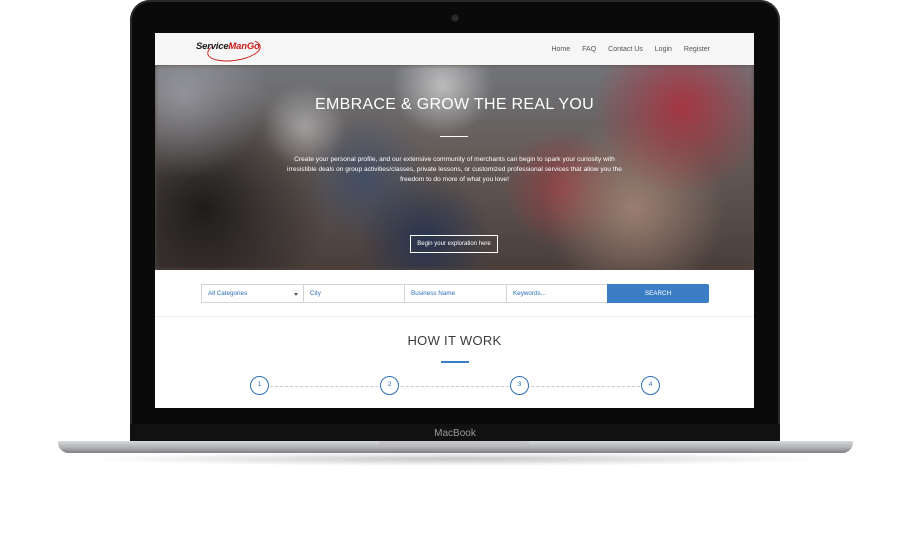 This screenshot has width=917, height=554. Describe the element at coordinates (454, 104) in the screenshot. I see `hero-title: EMBRACE & GROW THE REAL YOU` at that location.